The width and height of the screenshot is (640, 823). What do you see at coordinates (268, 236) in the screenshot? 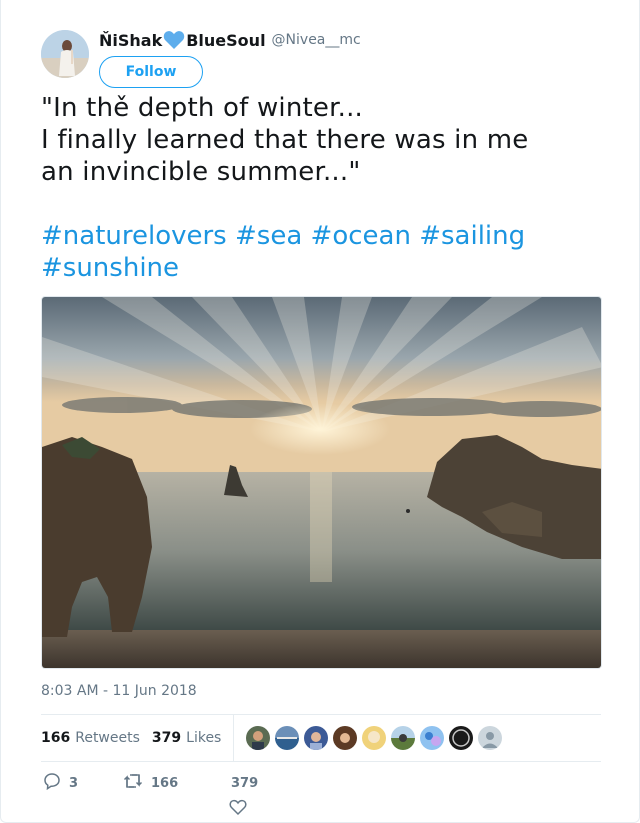
I see `hashtag-link: #sea` at bounding box center [268, 236].